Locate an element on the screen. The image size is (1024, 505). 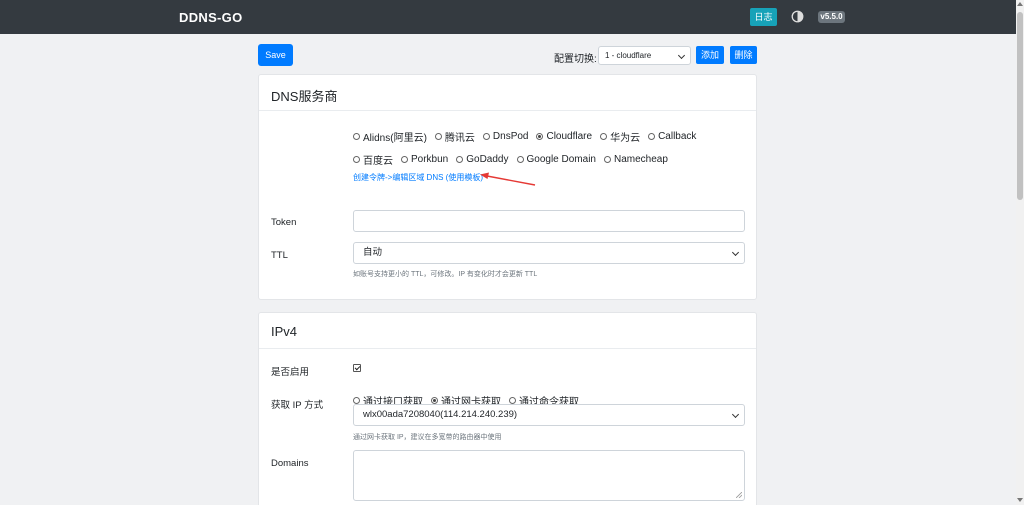
domains-textarea is located at coordinates (549, 475).